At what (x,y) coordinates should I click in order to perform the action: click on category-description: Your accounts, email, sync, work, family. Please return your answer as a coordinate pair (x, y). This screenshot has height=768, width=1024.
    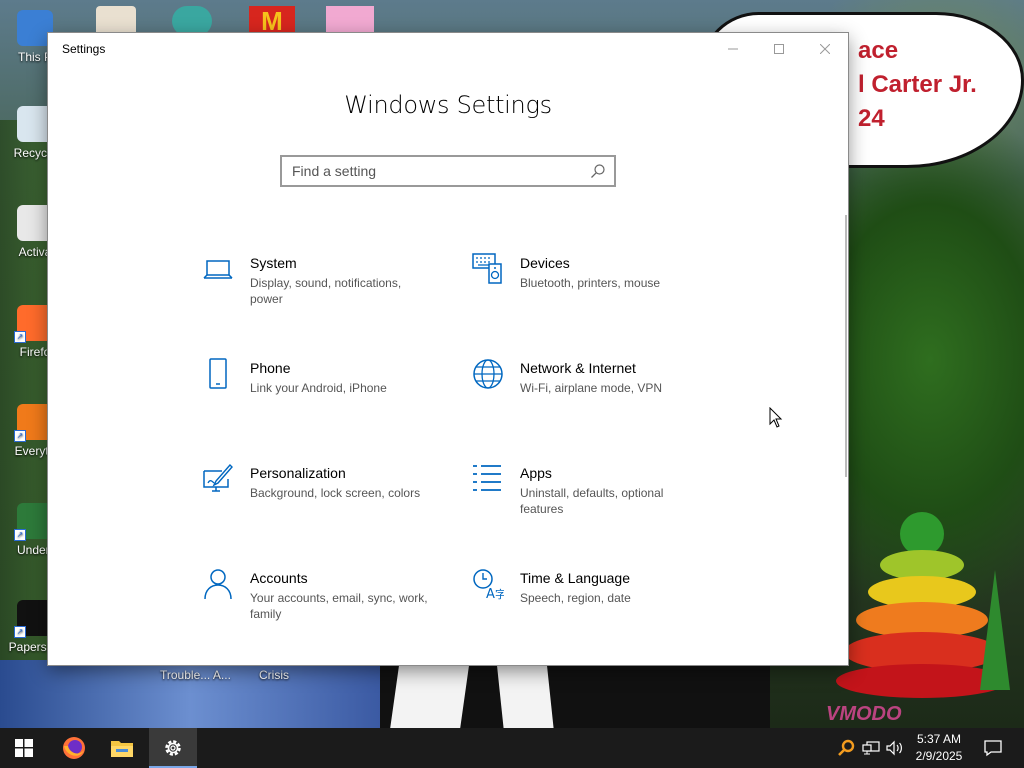
    Looking at the image, I should click on (339, 606).